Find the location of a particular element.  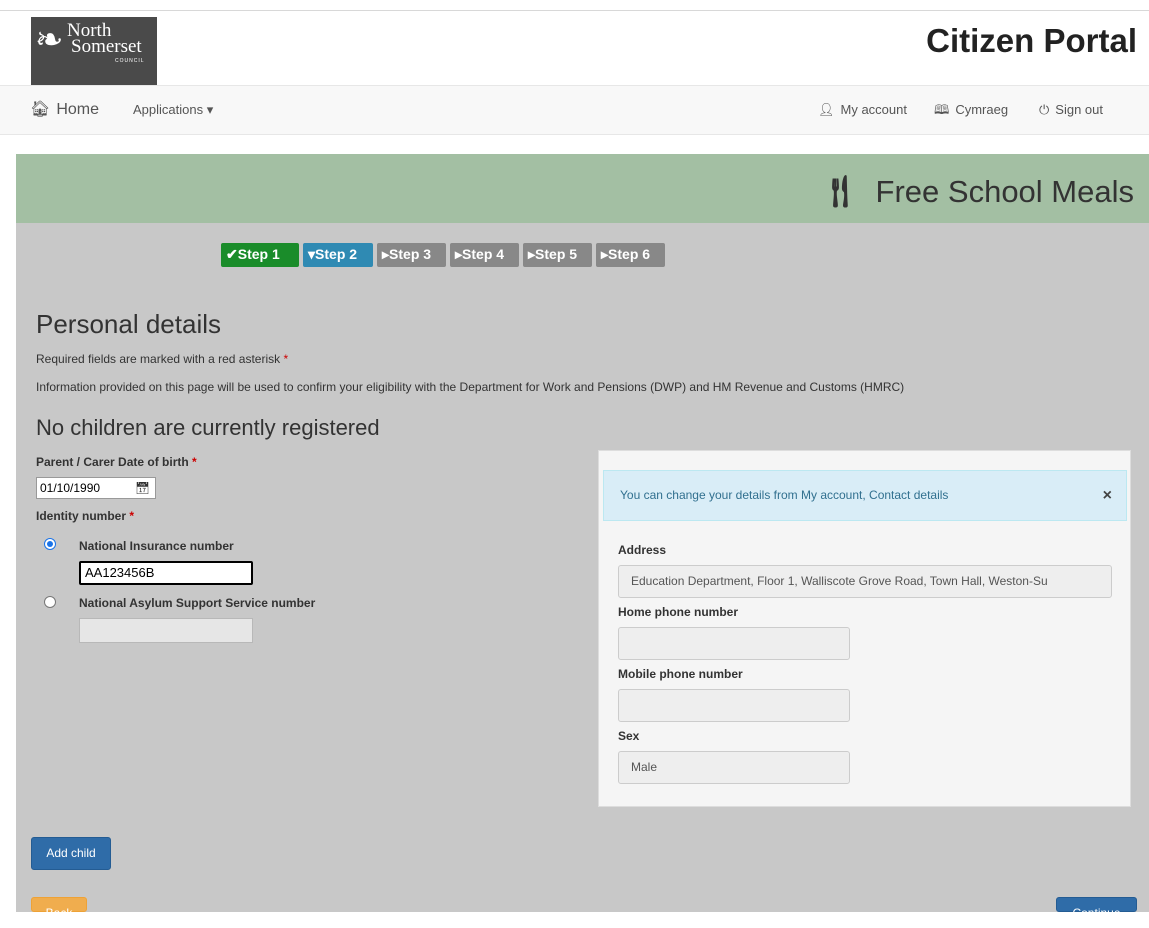

sex-field: Male is located at coordinates (734, 767).